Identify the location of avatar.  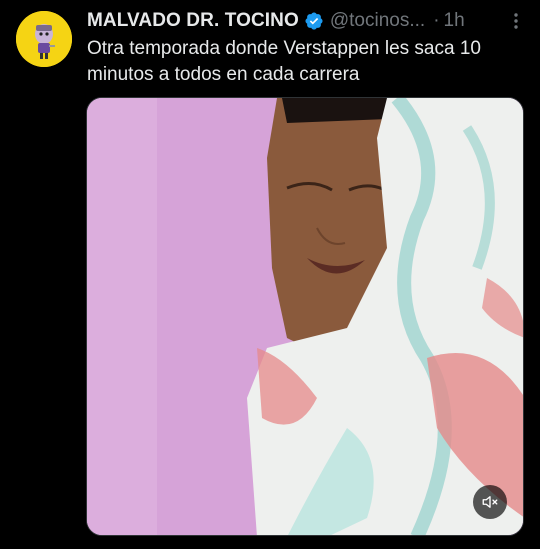
(44, 39).